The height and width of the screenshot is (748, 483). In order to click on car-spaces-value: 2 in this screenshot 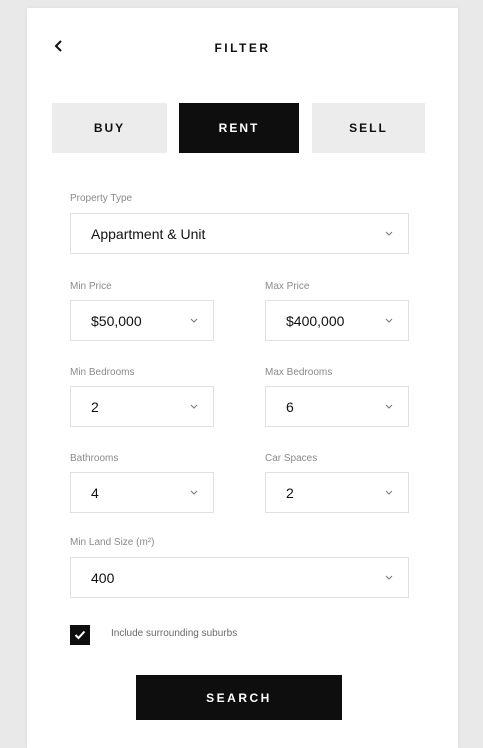, I will do `click(290, 492)`.